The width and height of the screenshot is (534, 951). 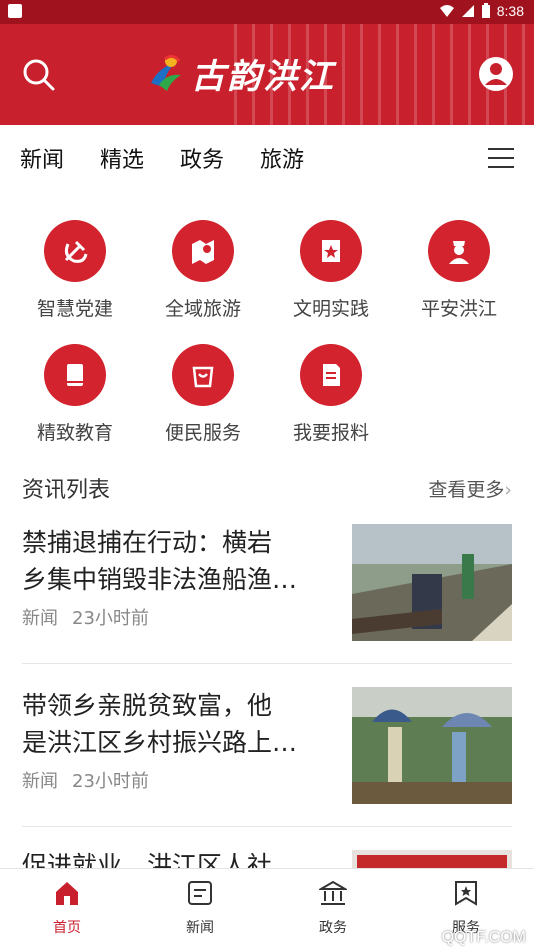 What do you see at coordinates (483, 937) in the screenshot?
I see `watermark: QQTF.COM` at bounding box center [483, 937].